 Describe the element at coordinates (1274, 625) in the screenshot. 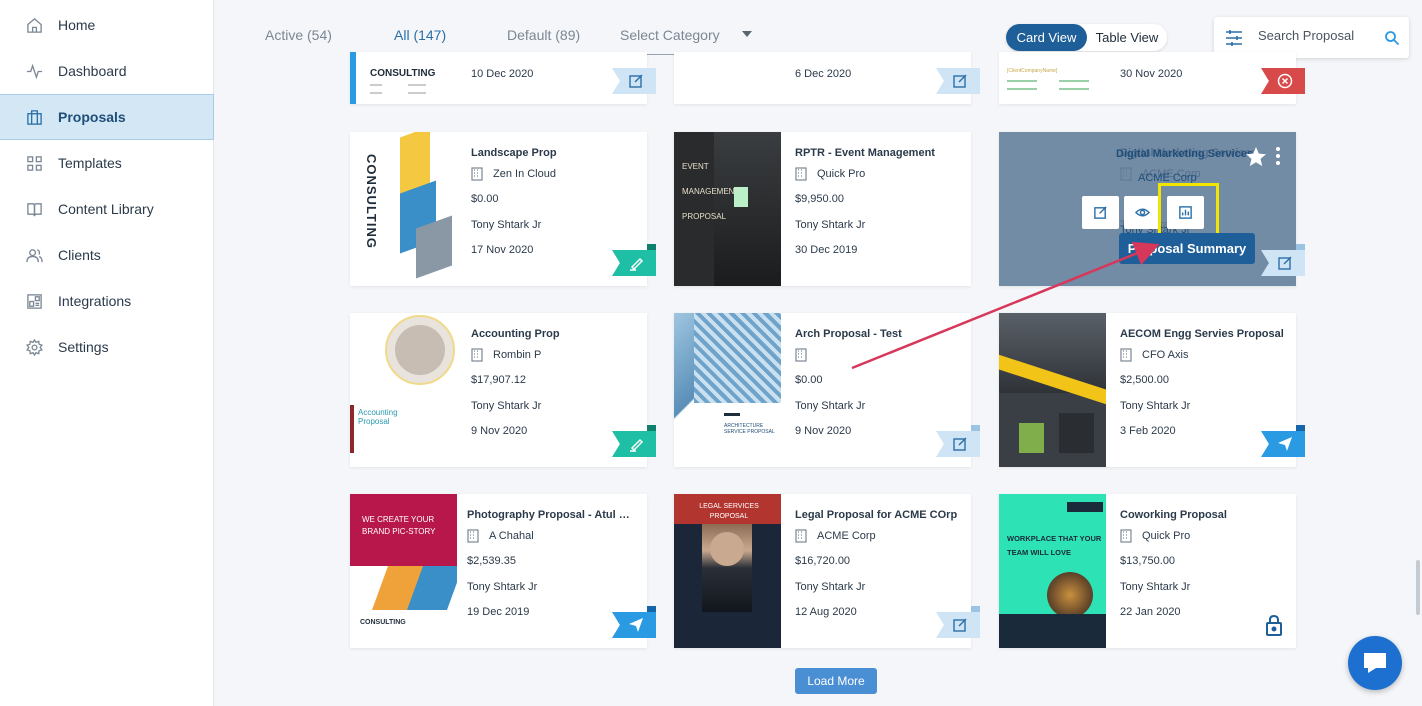

I see `lock-icon` at that location.